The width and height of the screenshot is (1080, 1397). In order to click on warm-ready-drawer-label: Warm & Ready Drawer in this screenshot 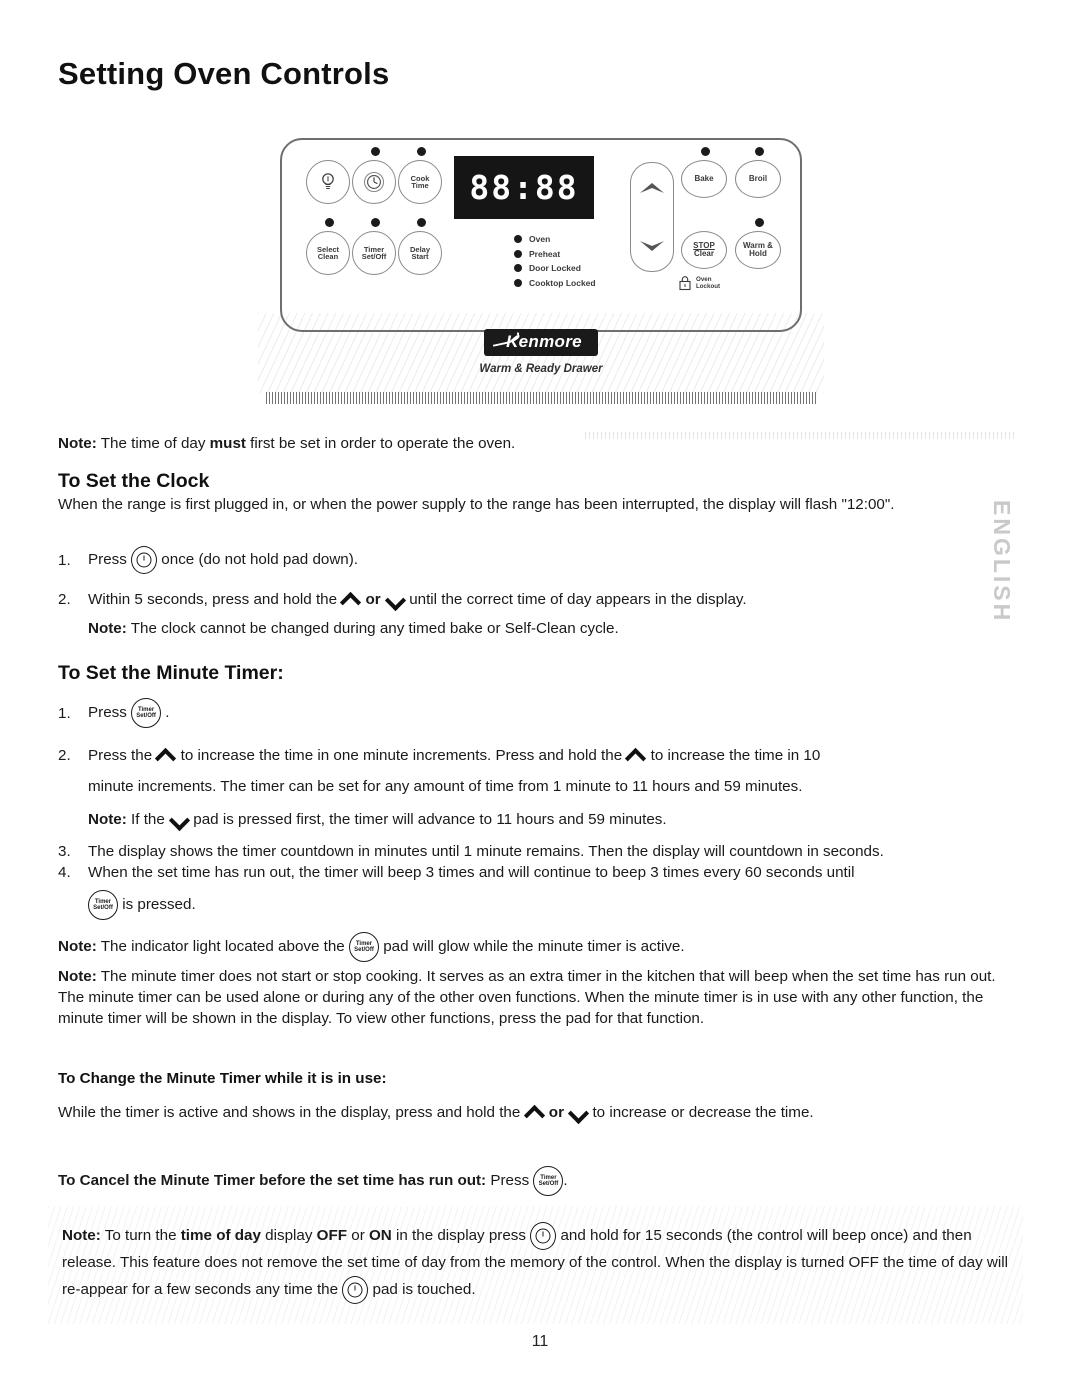, I will do `click(541, 369)`.